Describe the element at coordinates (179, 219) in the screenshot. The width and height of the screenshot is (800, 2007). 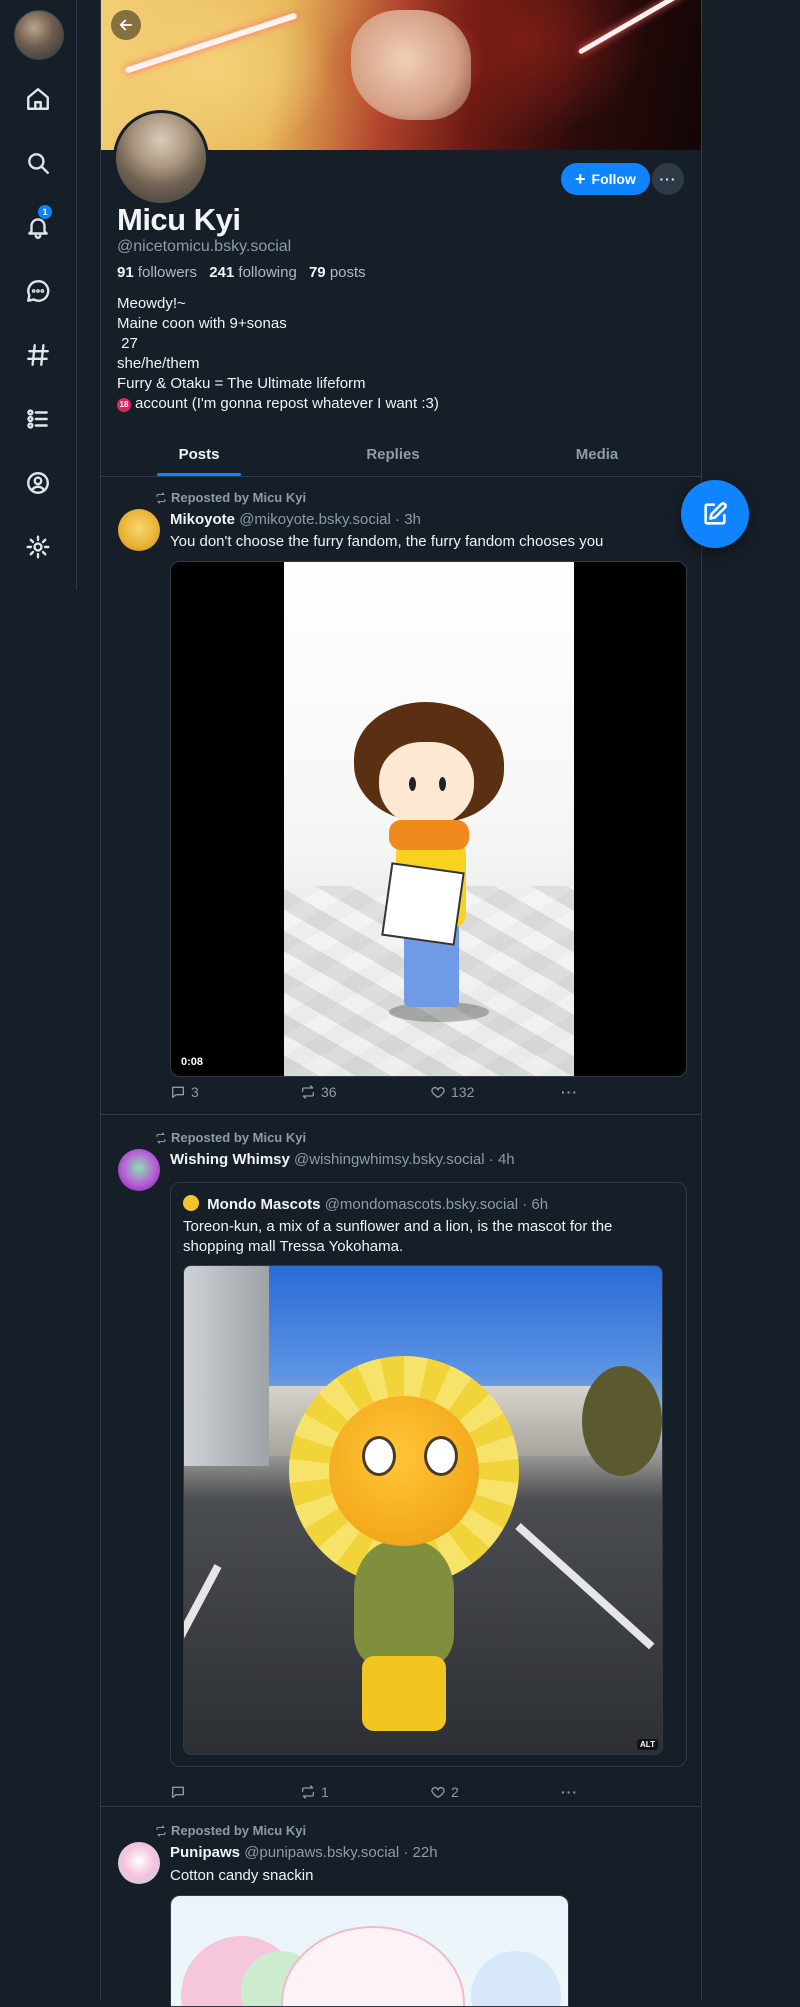
I see `profile-display-name: Micu Kyi` at that location.